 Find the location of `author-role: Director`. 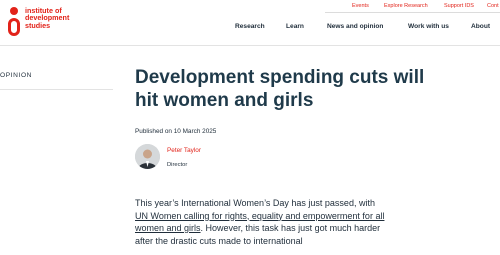

author-role: Director is located at coordinates (177, 165).